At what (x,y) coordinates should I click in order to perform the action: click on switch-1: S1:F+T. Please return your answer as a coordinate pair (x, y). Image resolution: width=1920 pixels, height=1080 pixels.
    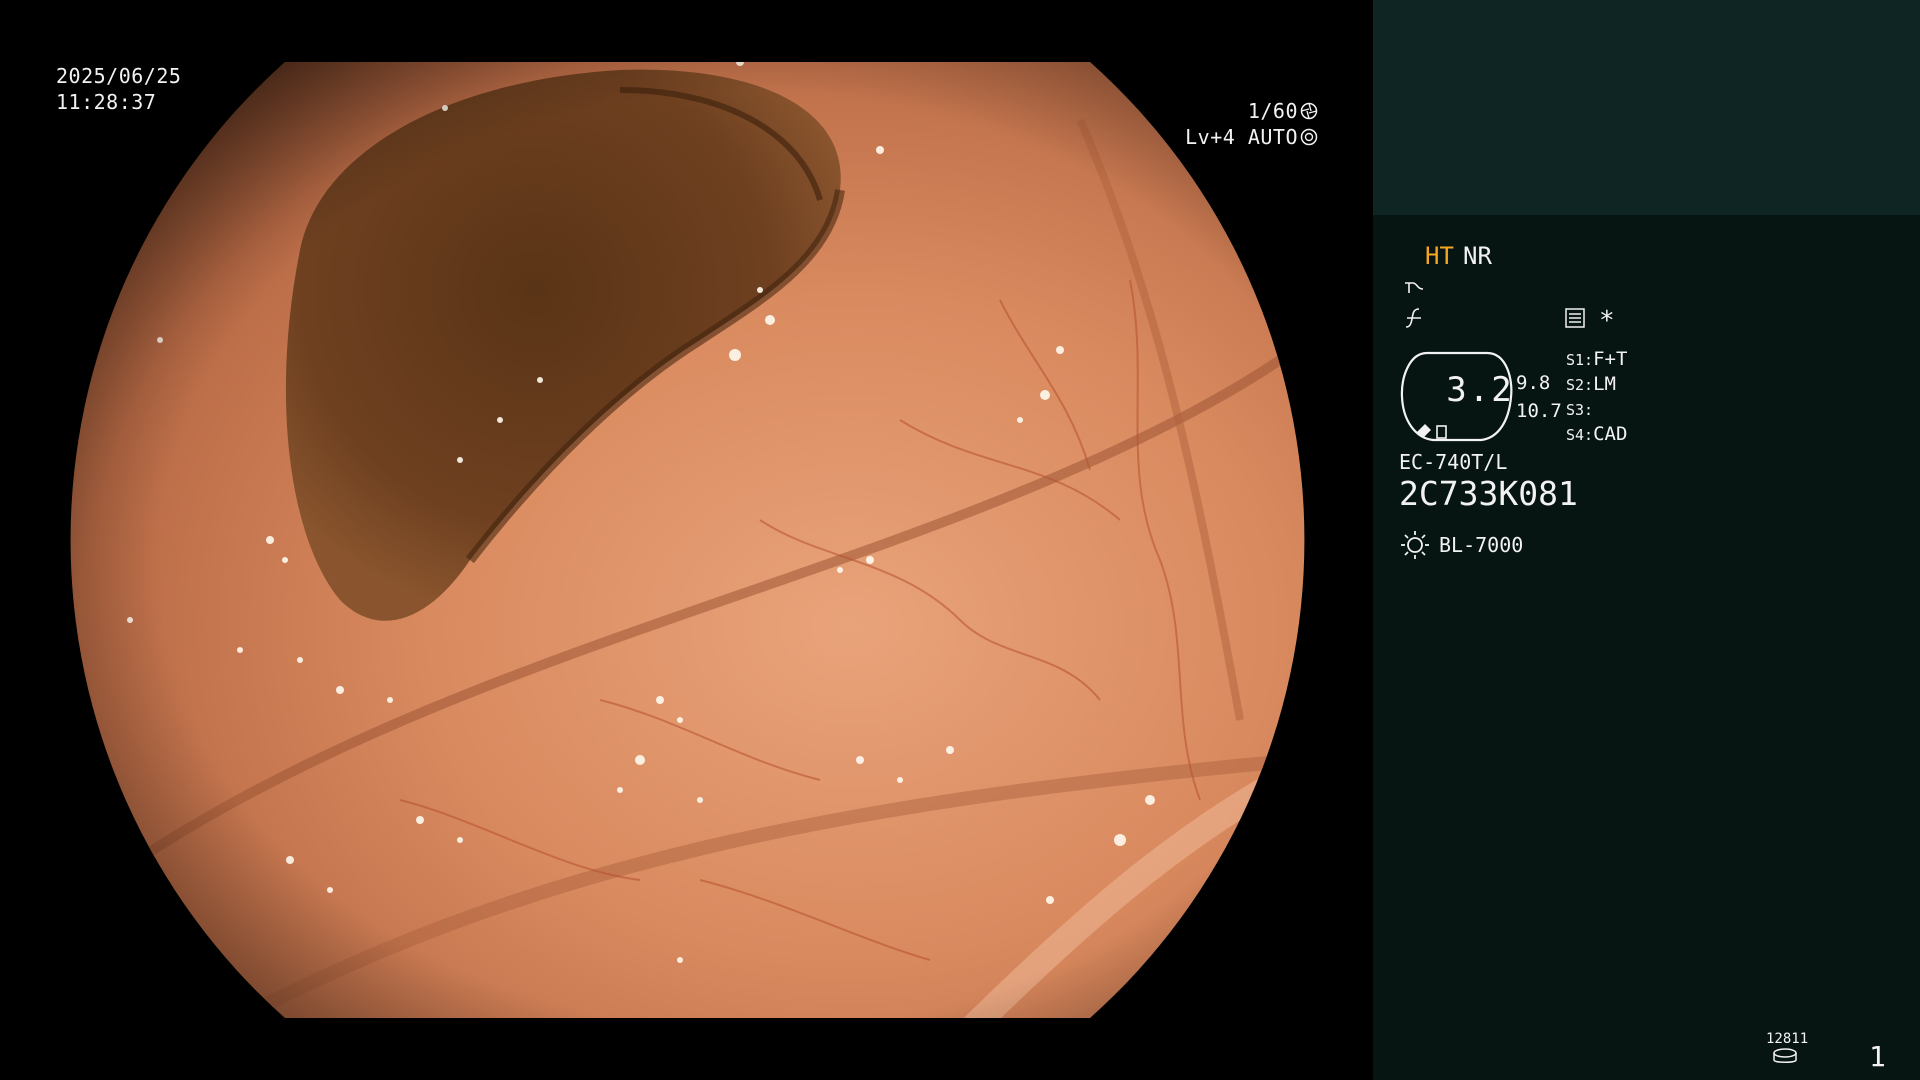
    Looking at the image, I should click on (1596, 359).